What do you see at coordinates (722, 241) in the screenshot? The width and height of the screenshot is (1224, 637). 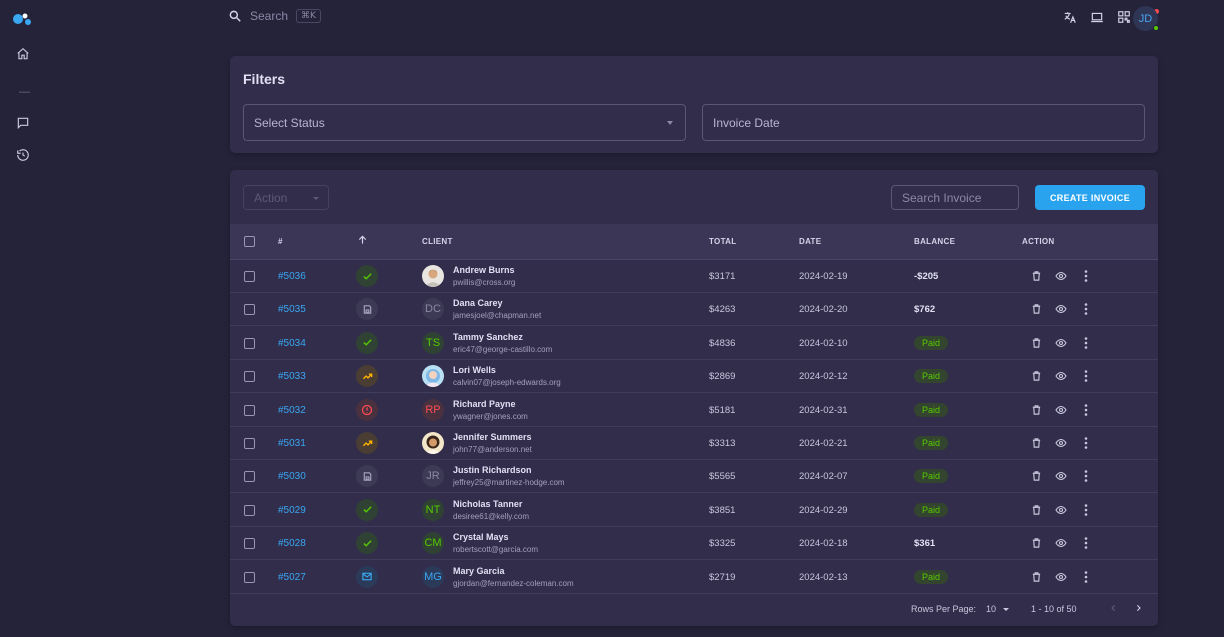 I see `column-total: TOTAL` at bounding box center [722, 241].